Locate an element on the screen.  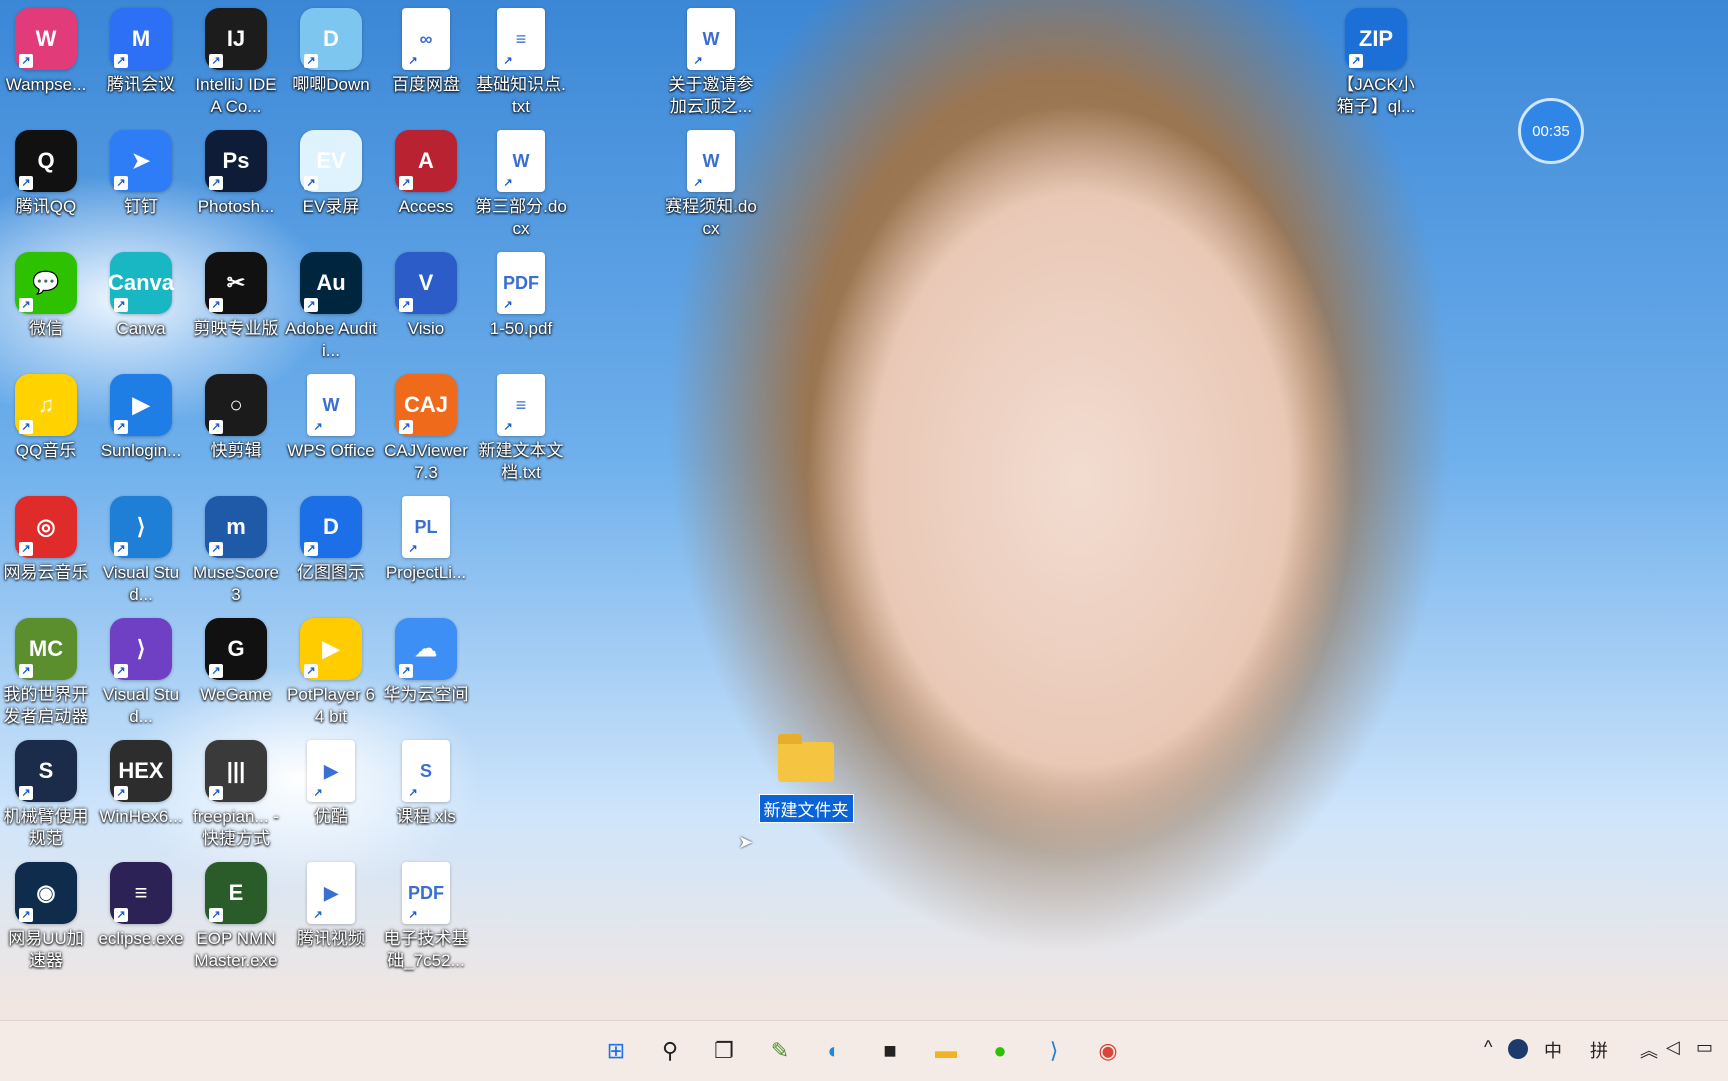
desktop-icon-label: WPS Office is located at coordinates (331, 450).